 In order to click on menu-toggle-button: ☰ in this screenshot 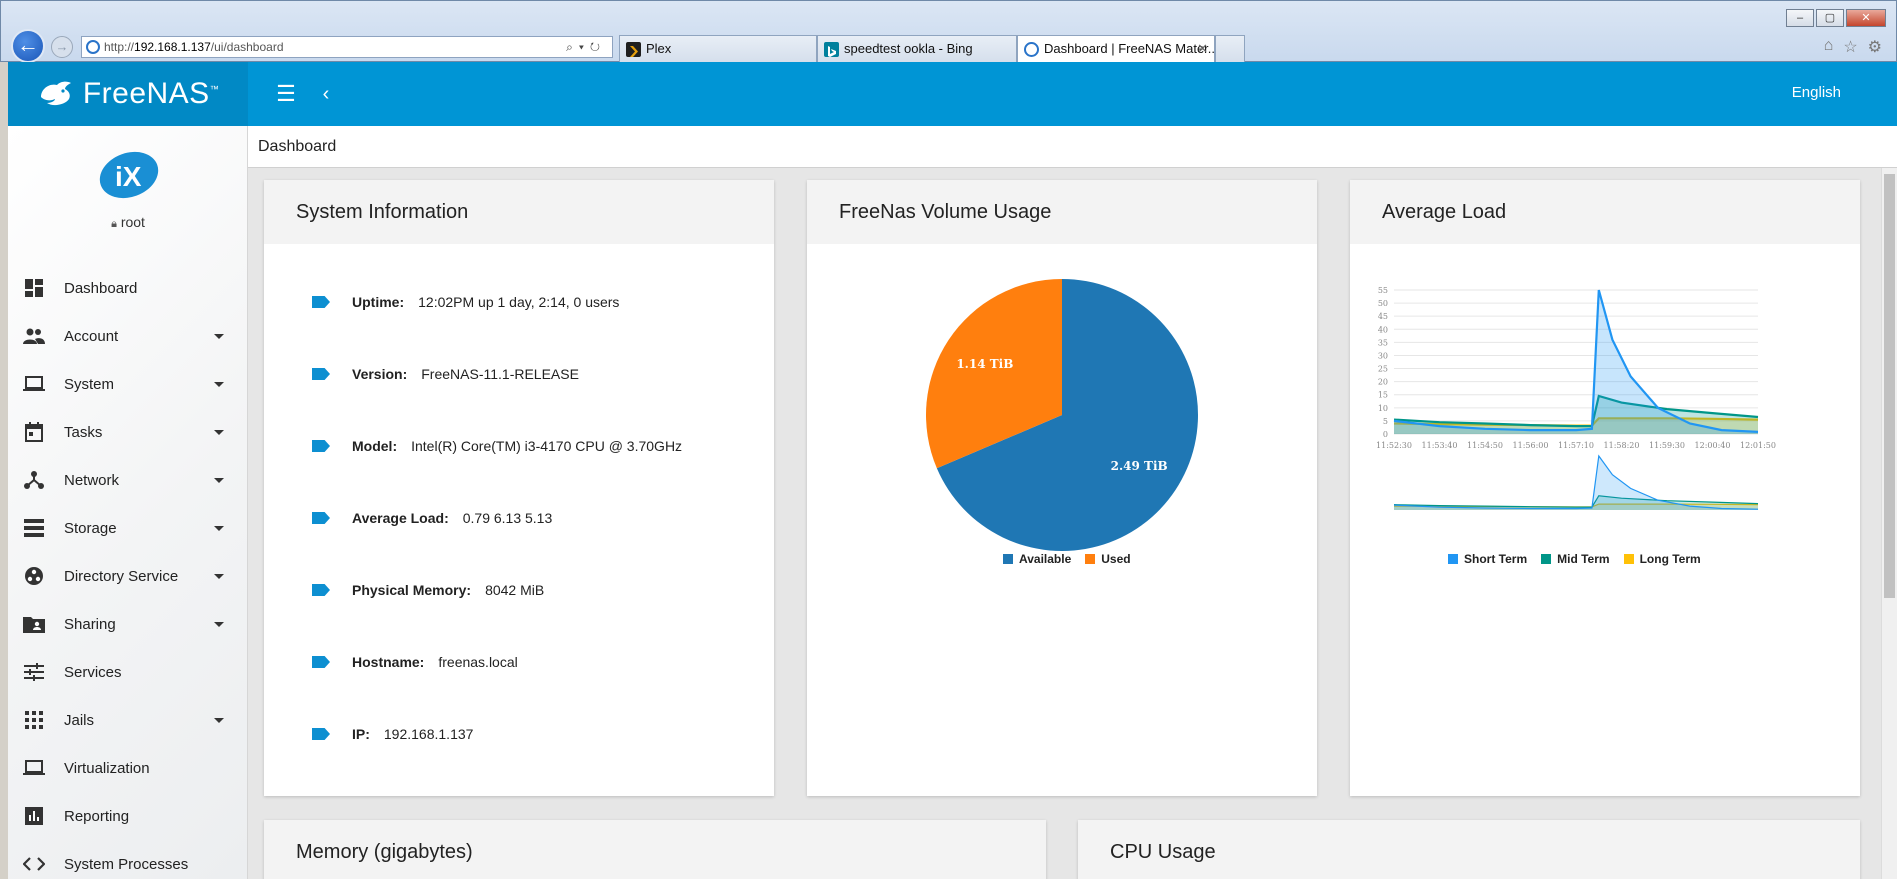, I will do `click(286, 94)`.